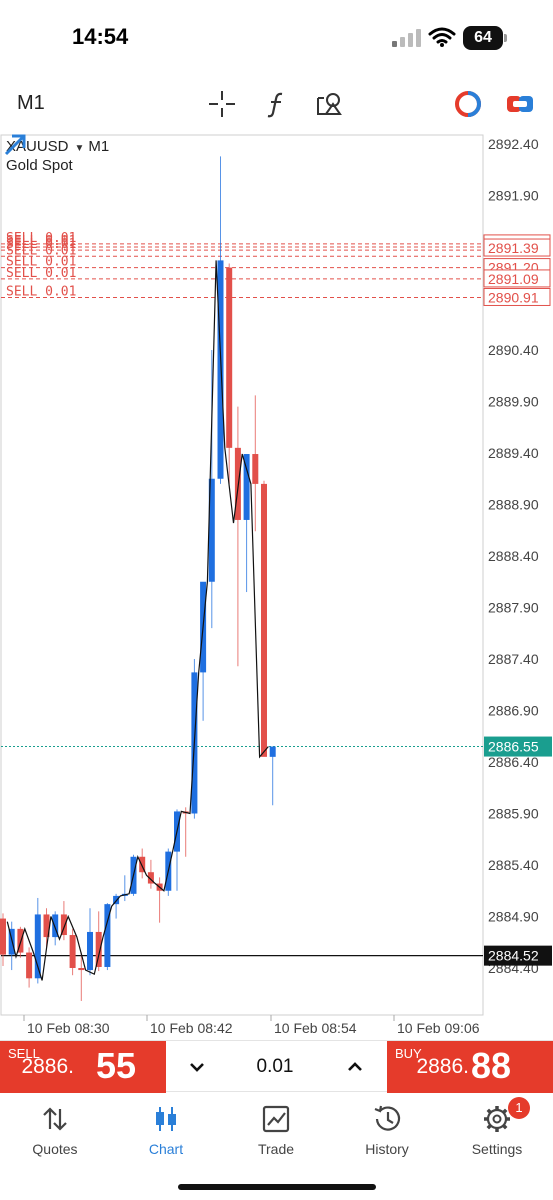  What do you see at coordinates (513, 402) in the screenshot?
I see `price-axis-label: 2889.90` at bounding box center [513, 402].